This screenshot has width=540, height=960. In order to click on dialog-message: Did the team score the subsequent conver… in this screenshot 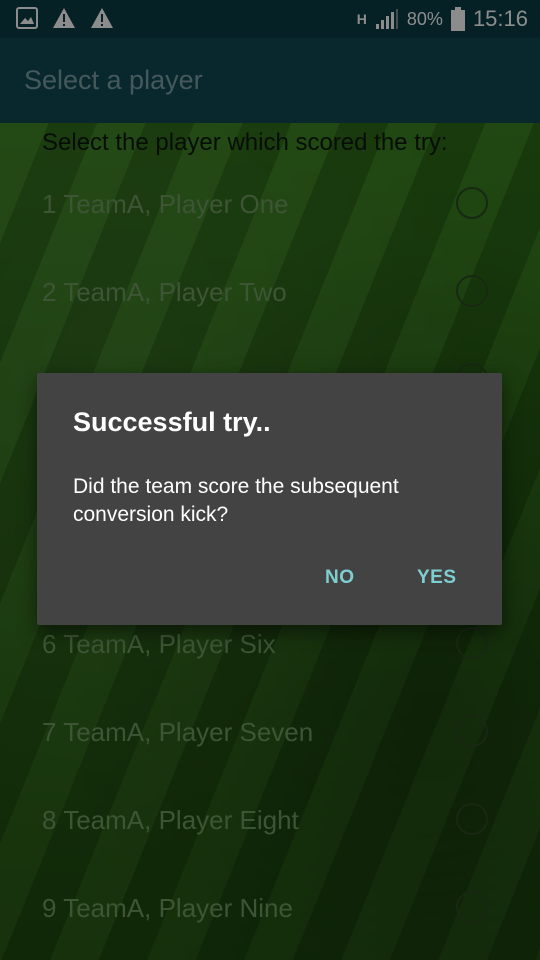, I will do `click(236, 500)`.